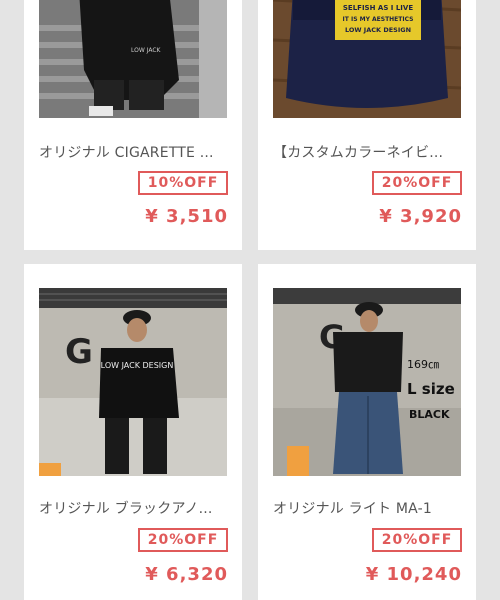 This screenshot has height=600, width=500. What do you see at coordinates (137, 365) in the screenshot?
I see `photo-print-text: LOW JACK DESIGN` at bounding box center [137, 365].